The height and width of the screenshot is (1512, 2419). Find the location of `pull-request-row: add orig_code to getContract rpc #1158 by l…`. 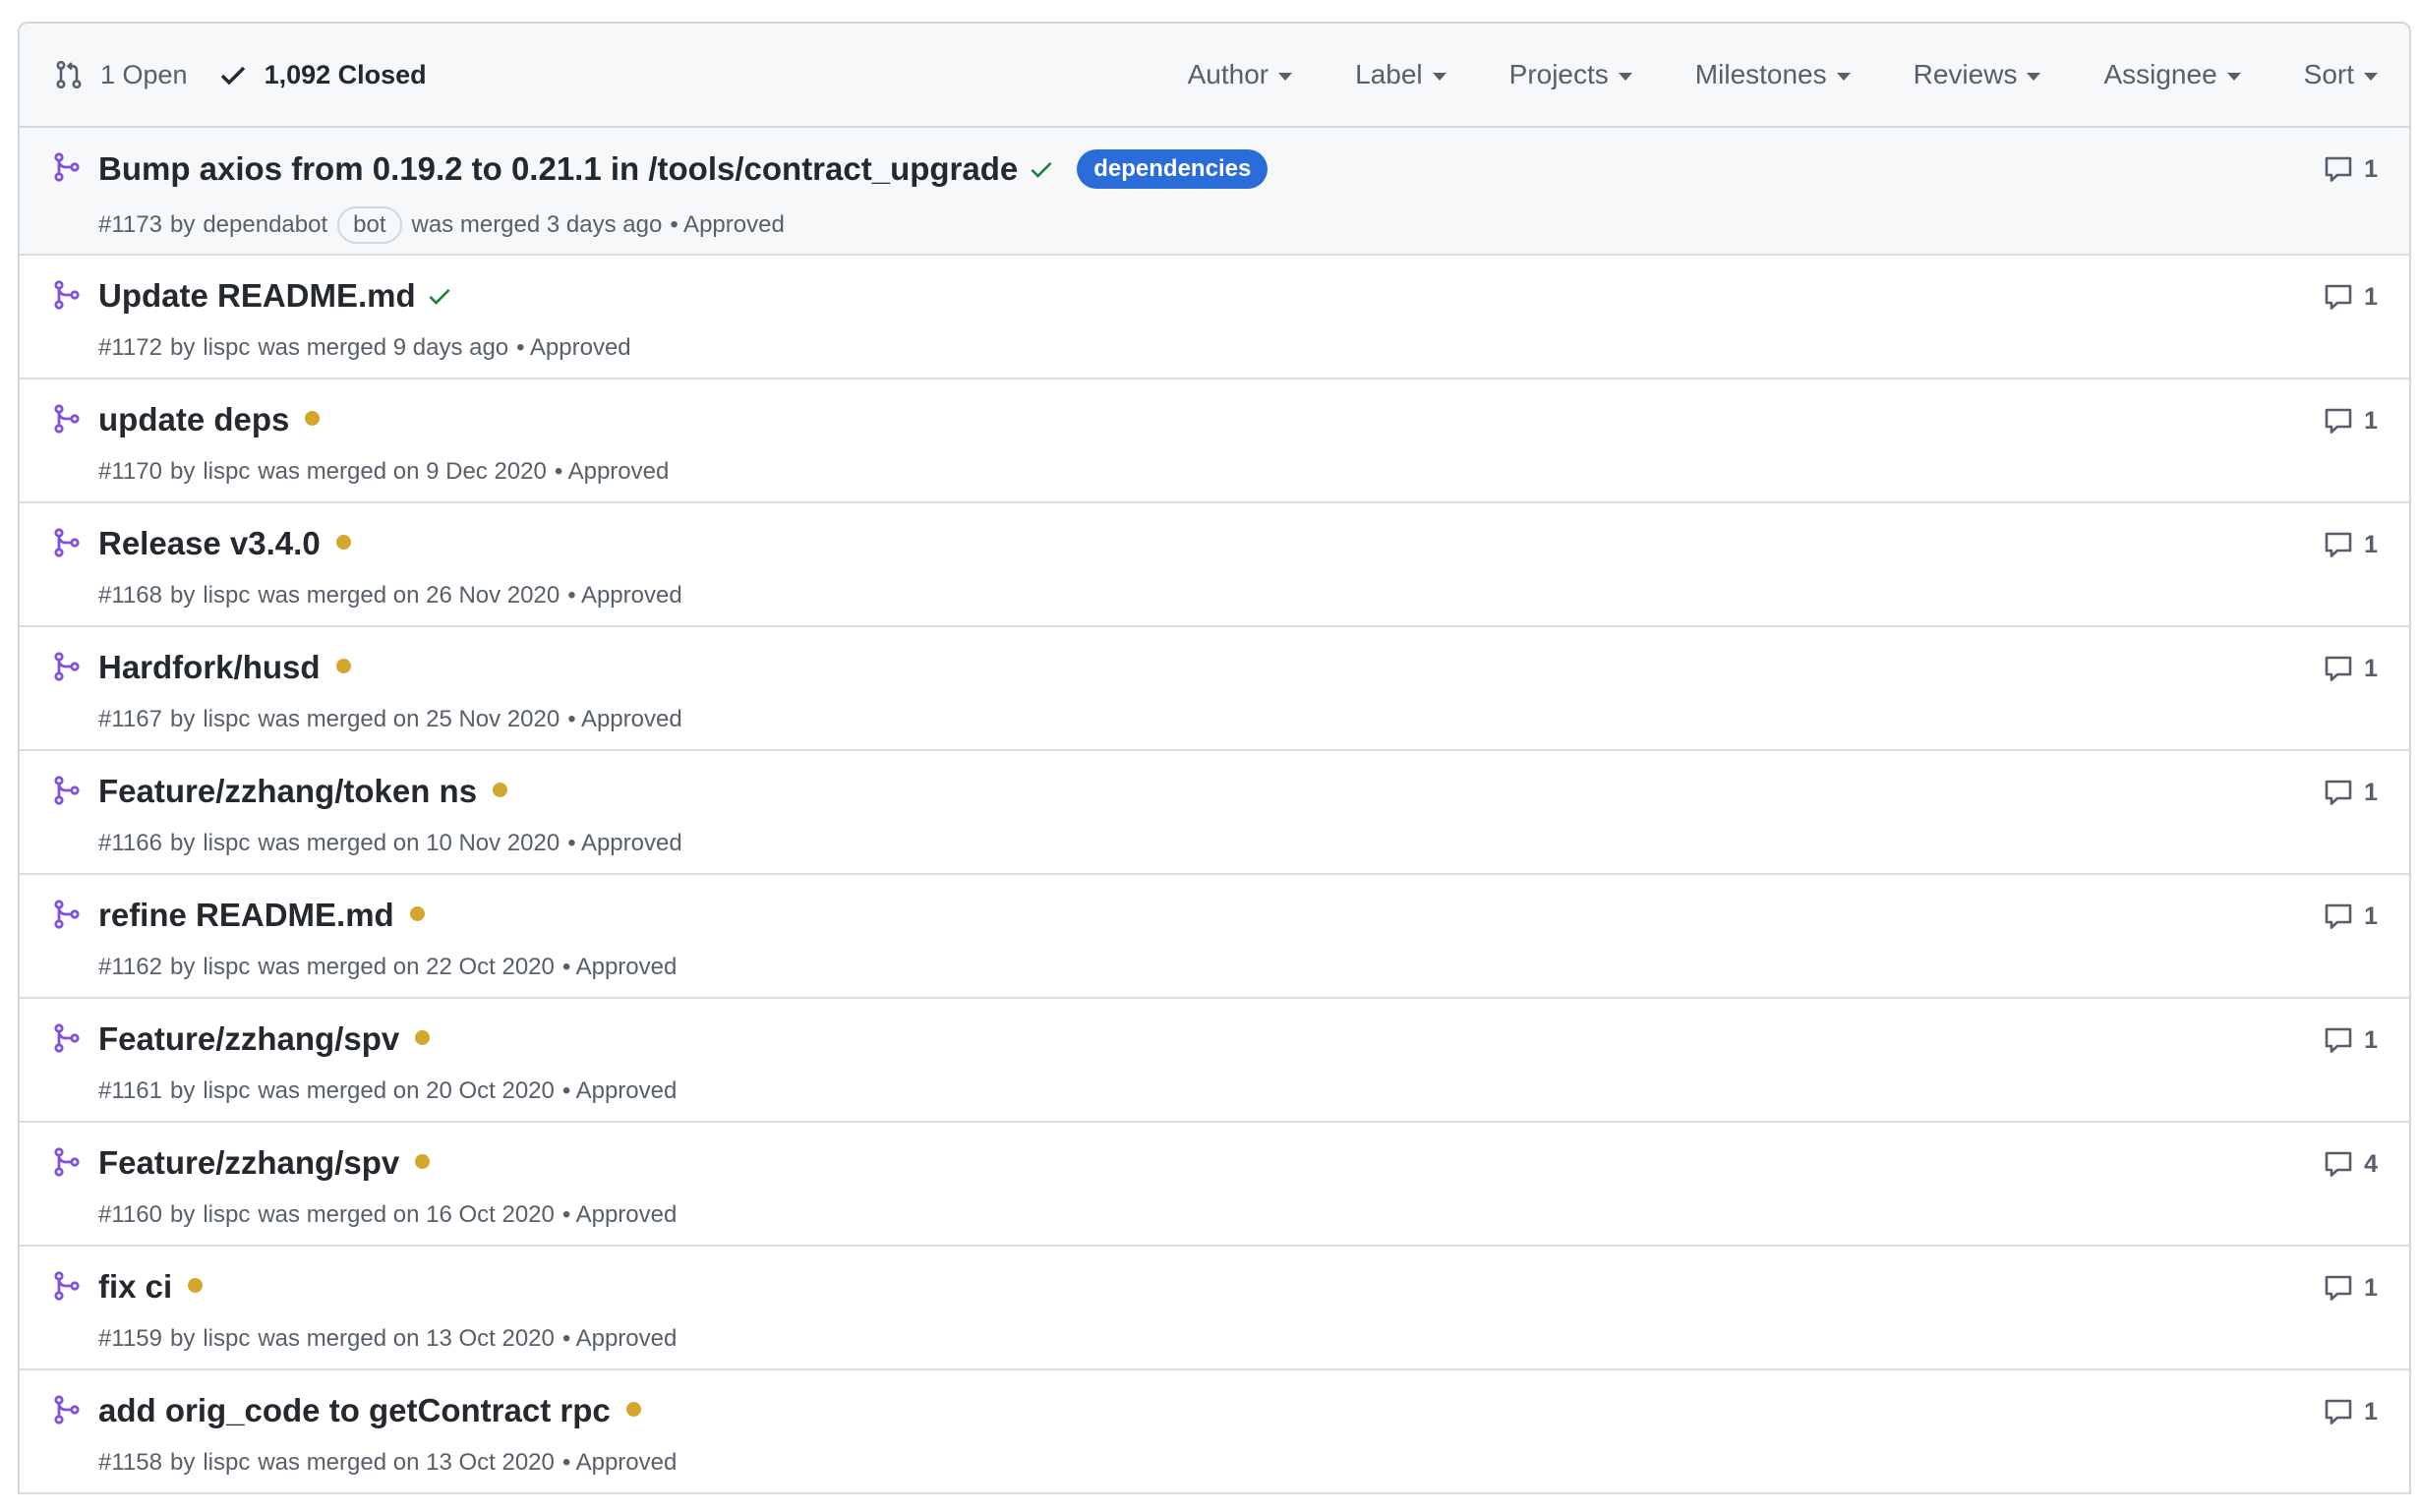

pull-request-row: add orig_code to getContract rpc #1158 by l… is located at coordinates (1214, 1432).